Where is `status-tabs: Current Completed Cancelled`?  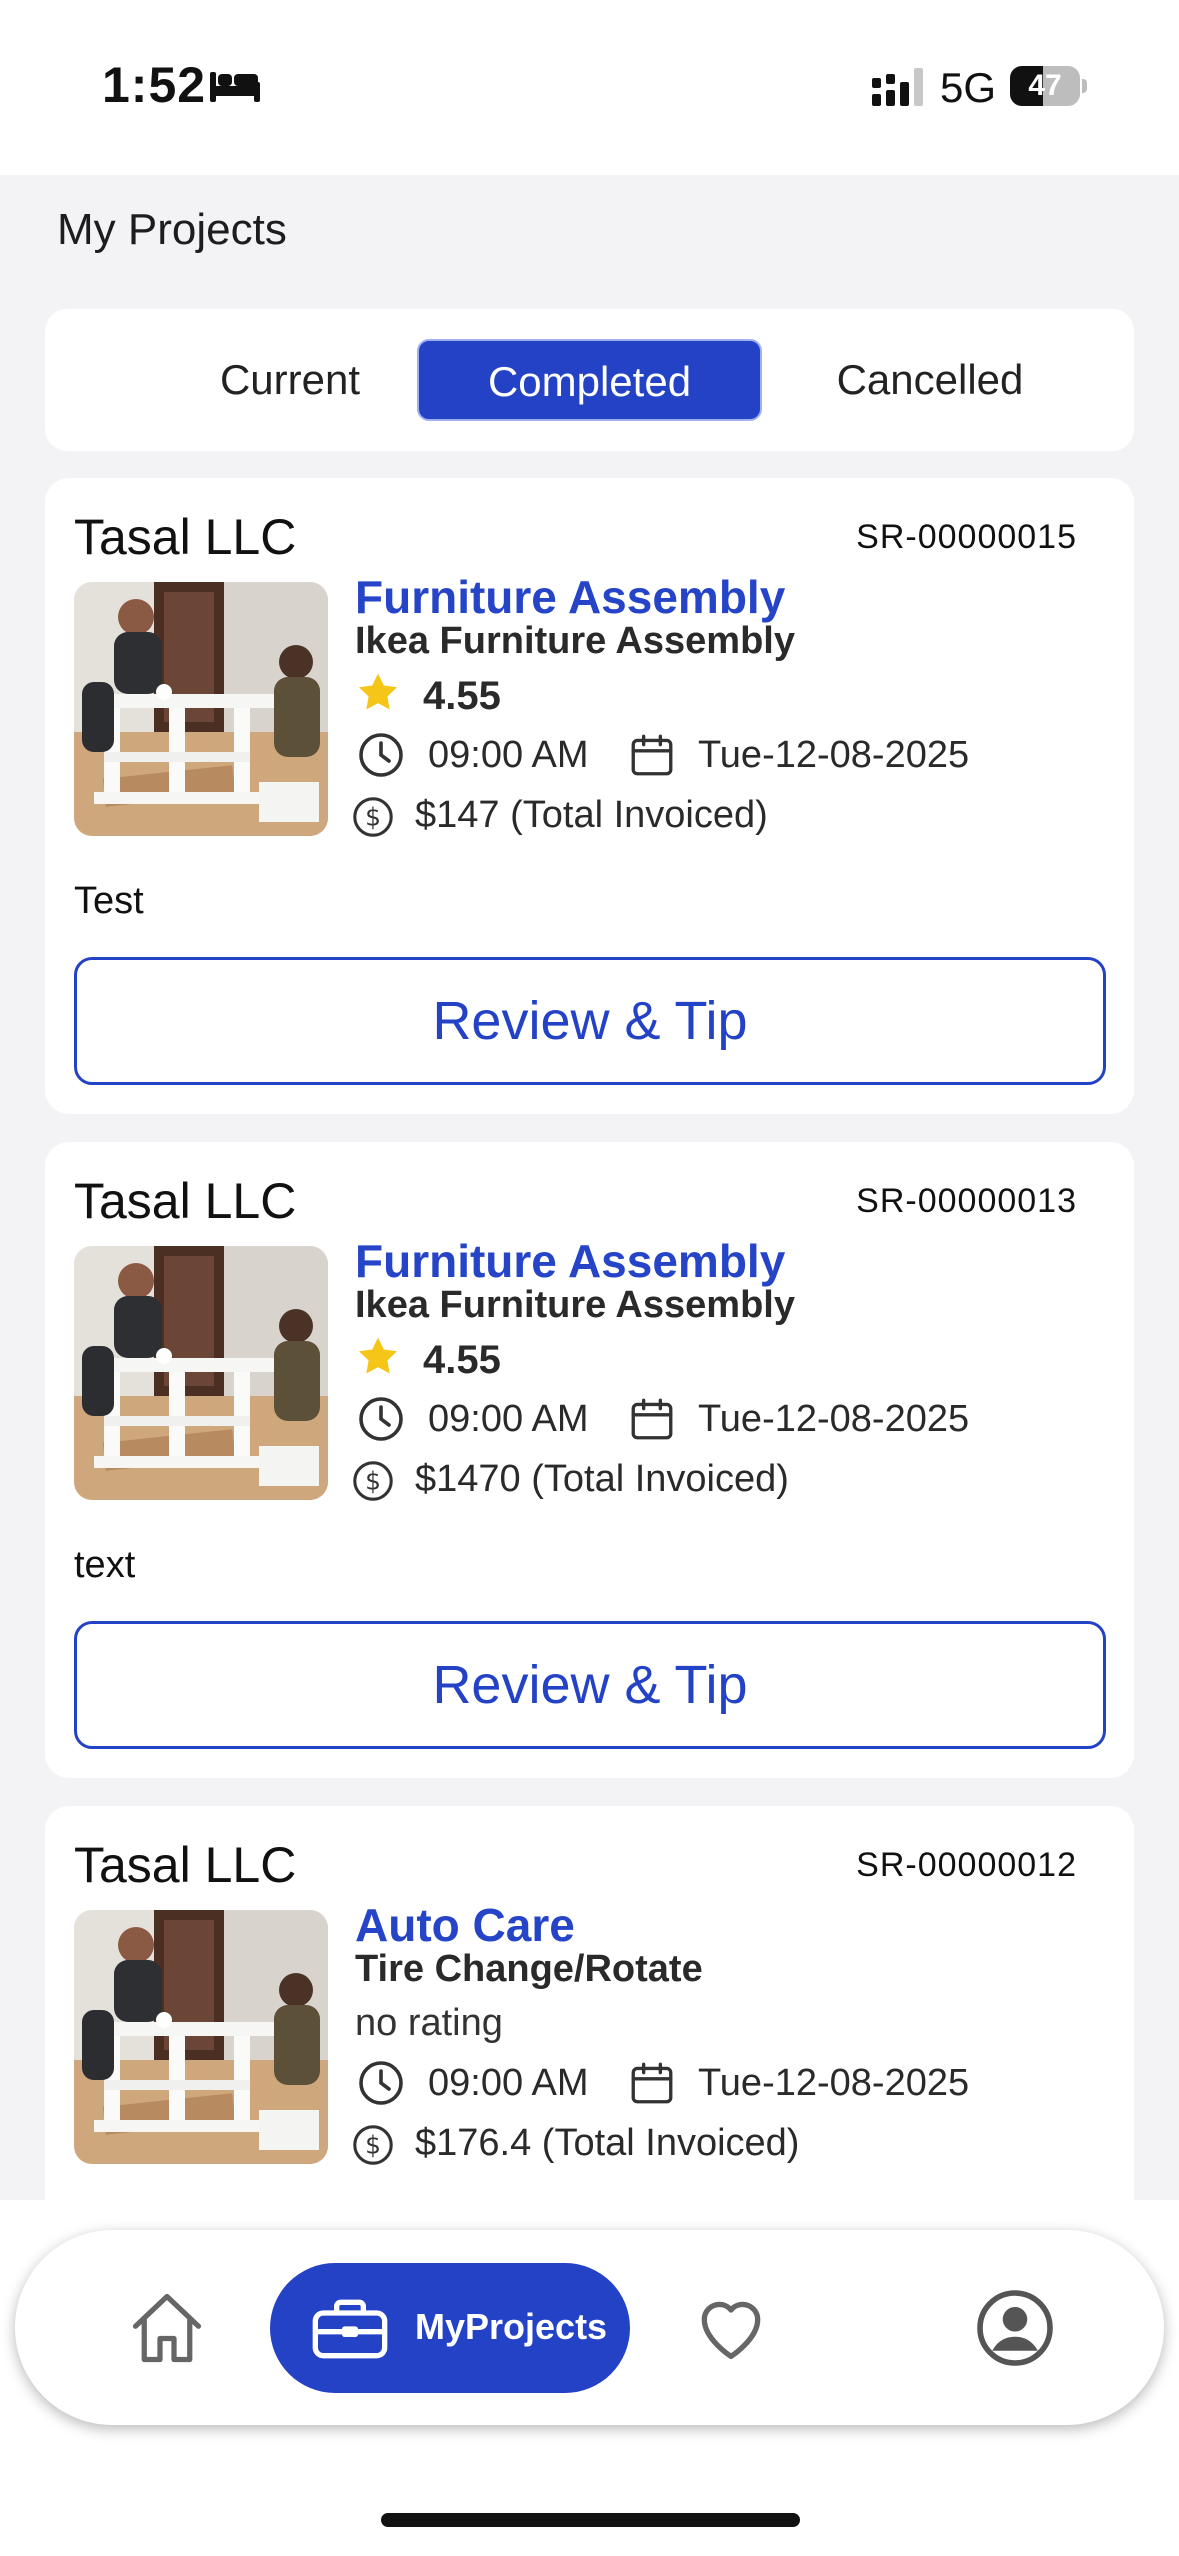 status-tabs: Current Completed Cancelled is located at coordinates (589, 380).